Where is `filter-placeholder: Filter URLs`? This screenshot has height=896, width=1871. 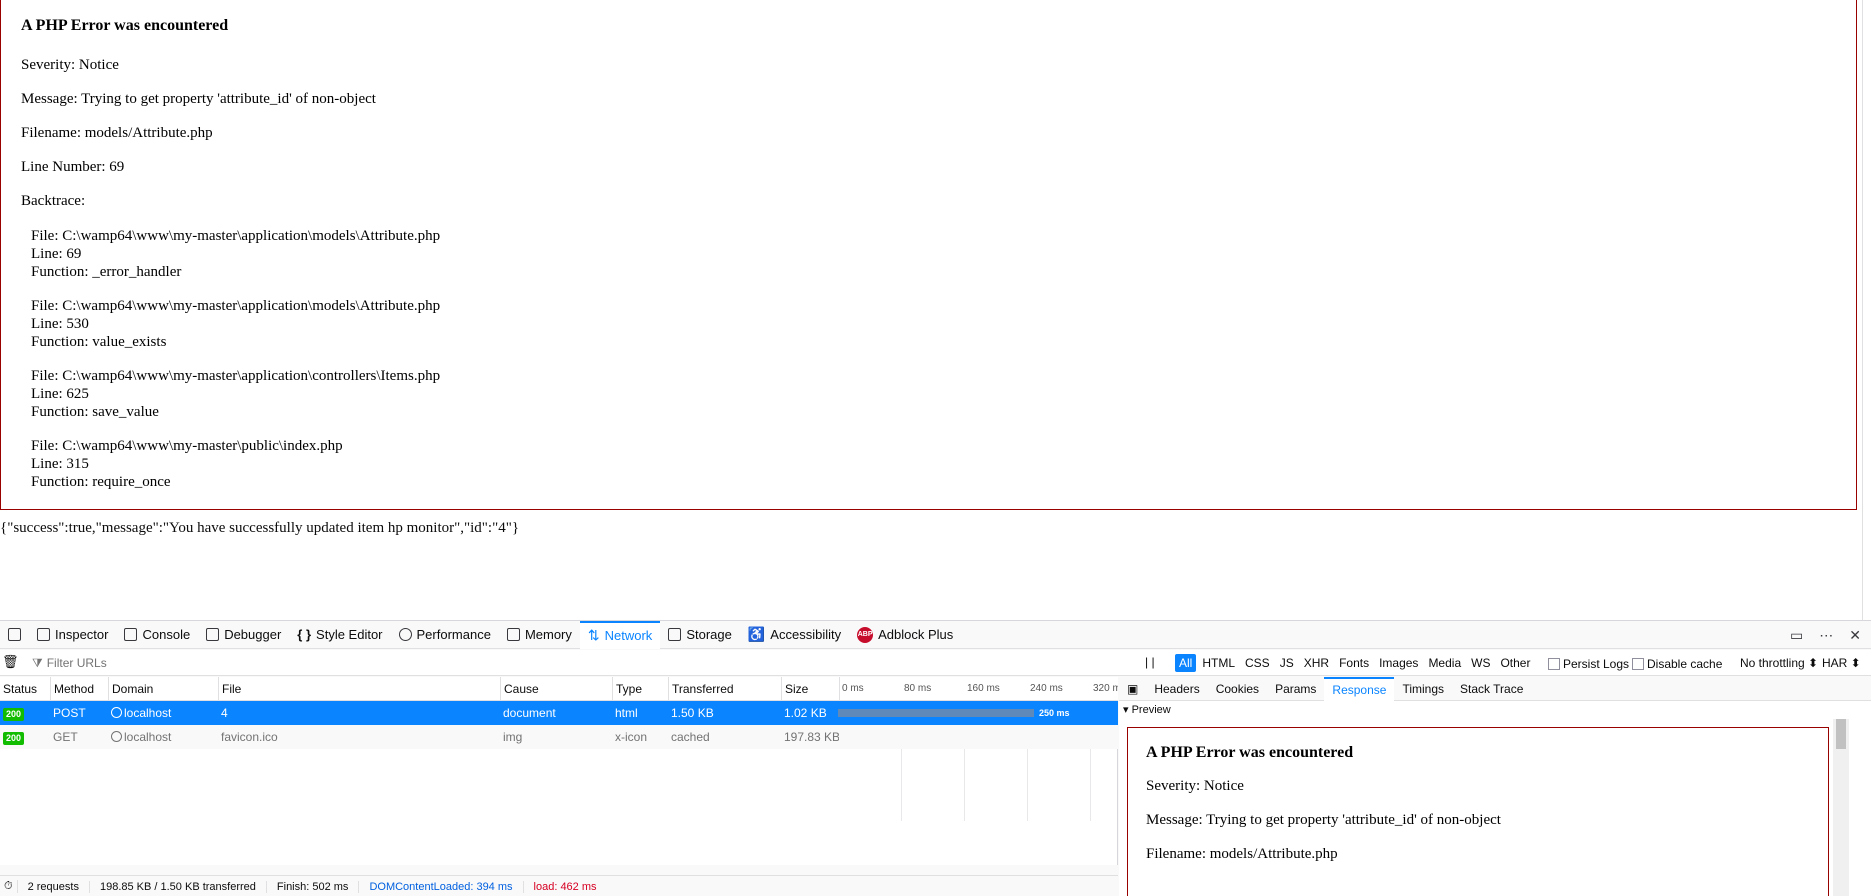 filter-placeholder: Filter URLs is located at coordinates (76, 663).